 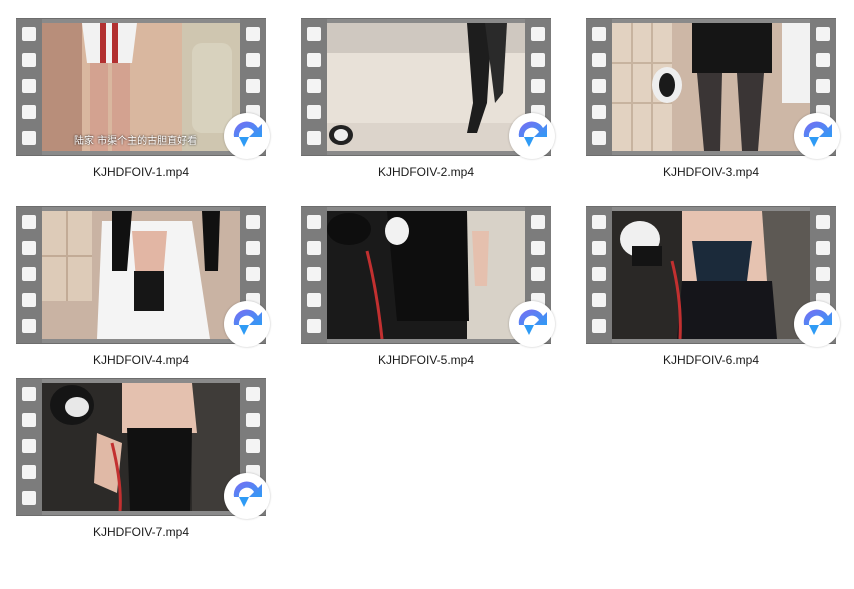 I want to click on video-file-item: KJHDFOIV-7.mp4, so click(x=135, y=463).